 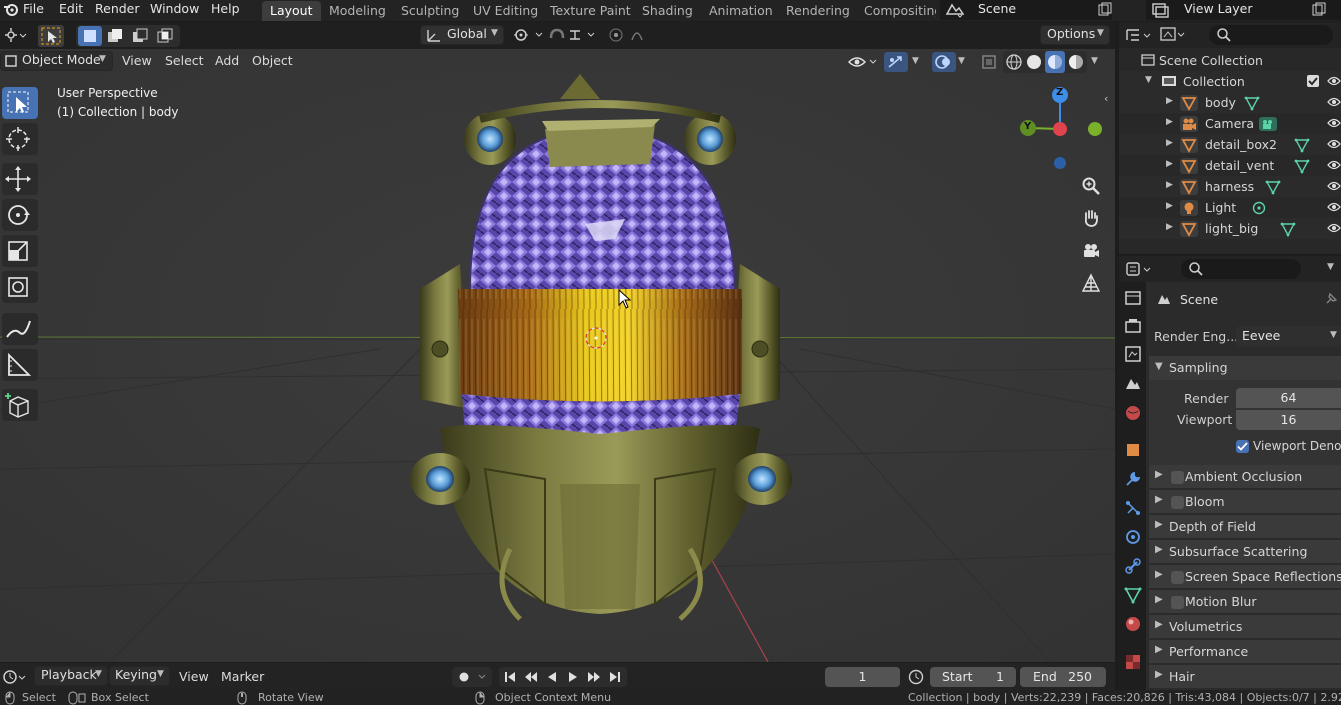 I want to click on camera-view-icon, so click(x=1091, y=252).